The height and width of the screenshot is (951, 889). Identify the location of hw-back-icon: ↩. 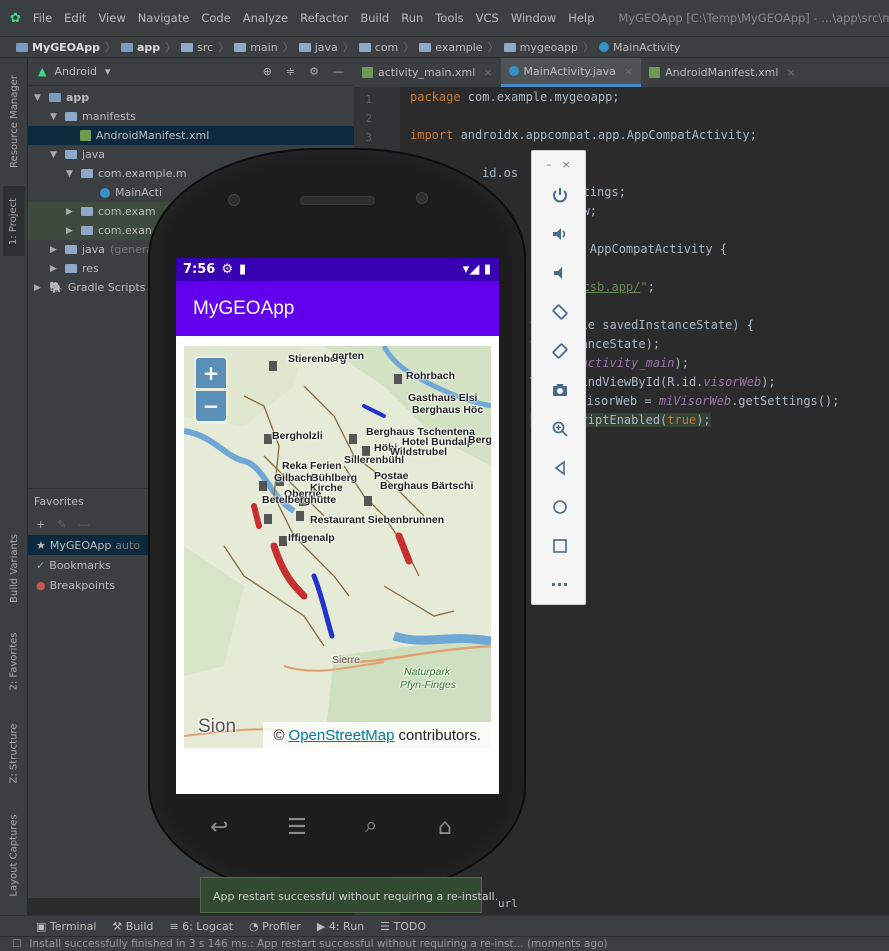
(219, 827).